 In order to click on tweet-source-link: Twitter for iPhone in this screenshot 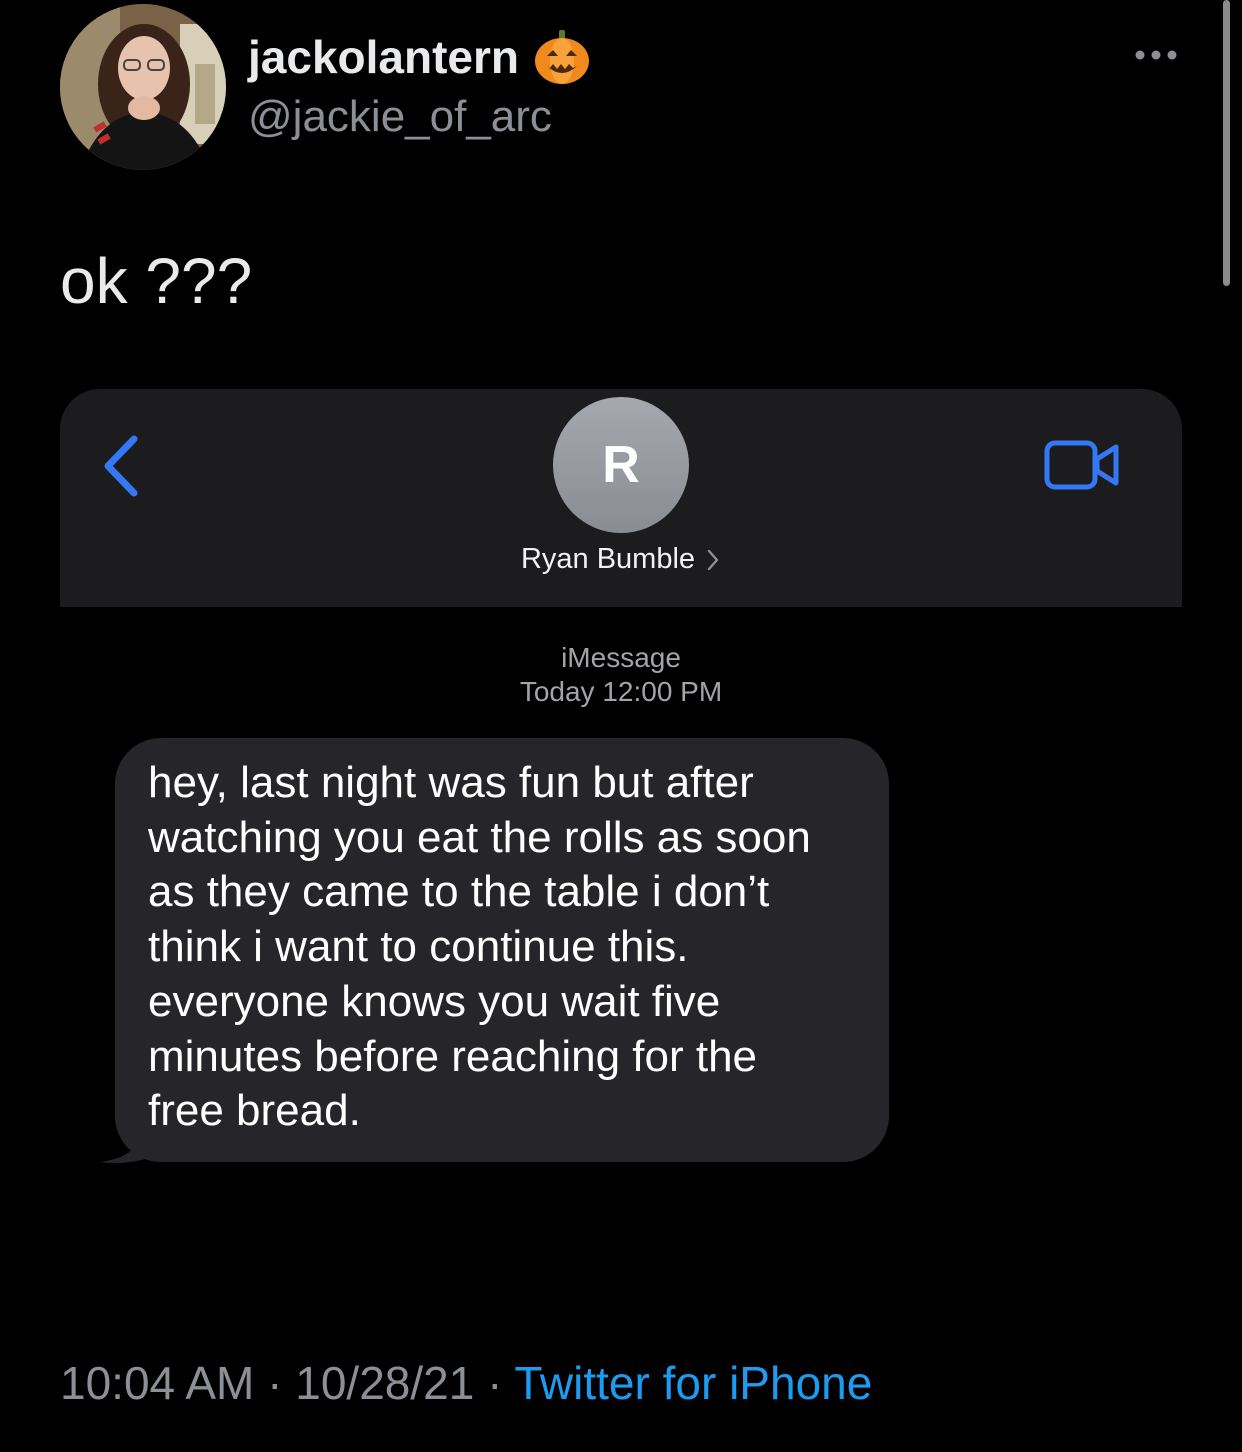, I will do `click(693, 1383)`.